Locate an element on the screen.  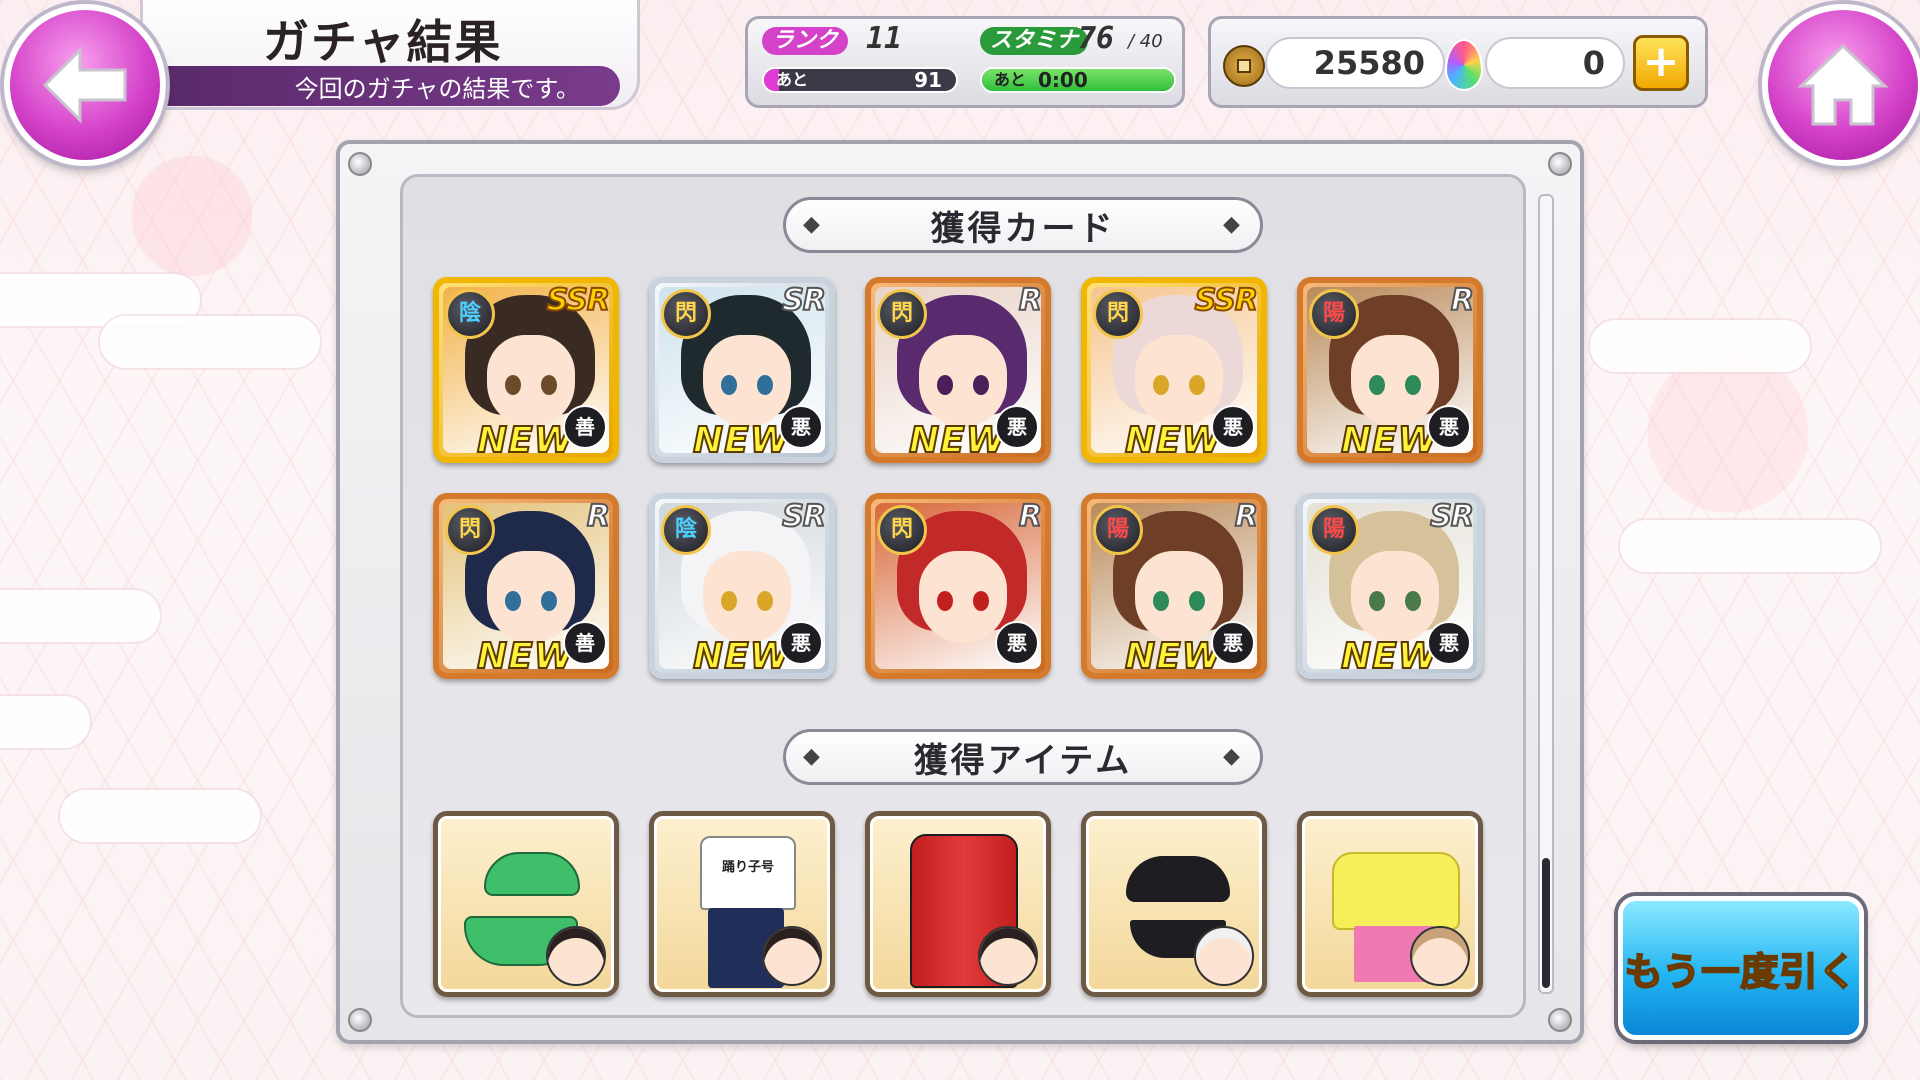
scrollbar-thumb is located at coordinates (1546, 923).